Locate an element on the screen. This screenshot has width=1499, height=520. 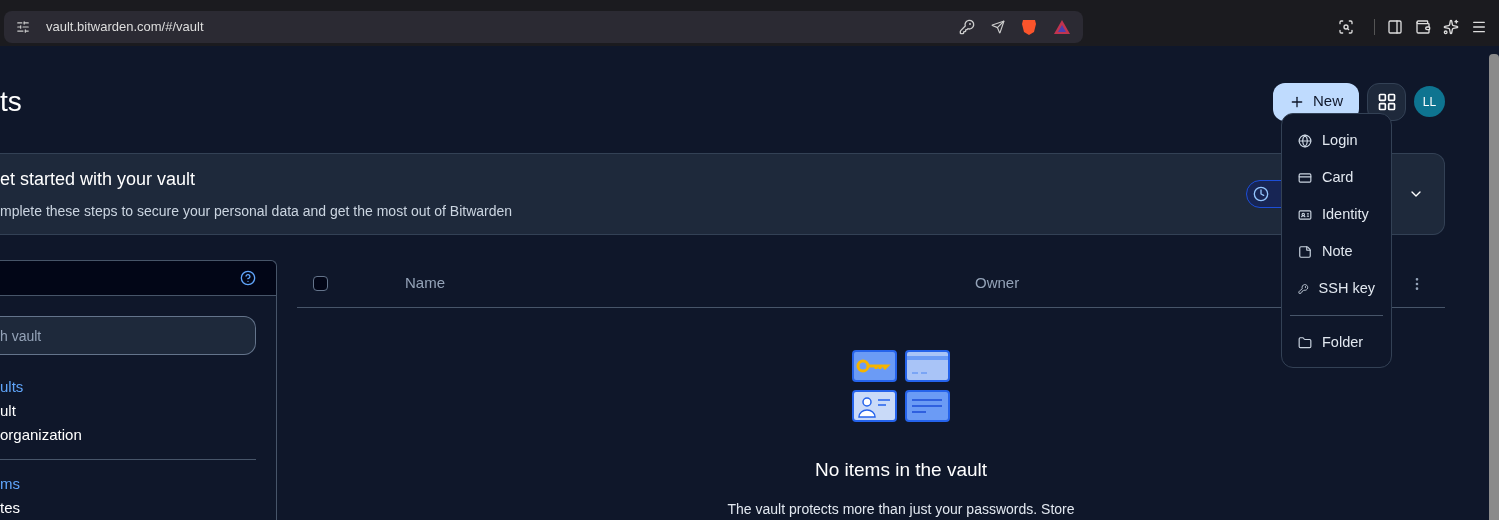
banner-subtitle: mplete these steps to secure your personal data and get the most out of Bitwarden is located at coordinates (257, 211).